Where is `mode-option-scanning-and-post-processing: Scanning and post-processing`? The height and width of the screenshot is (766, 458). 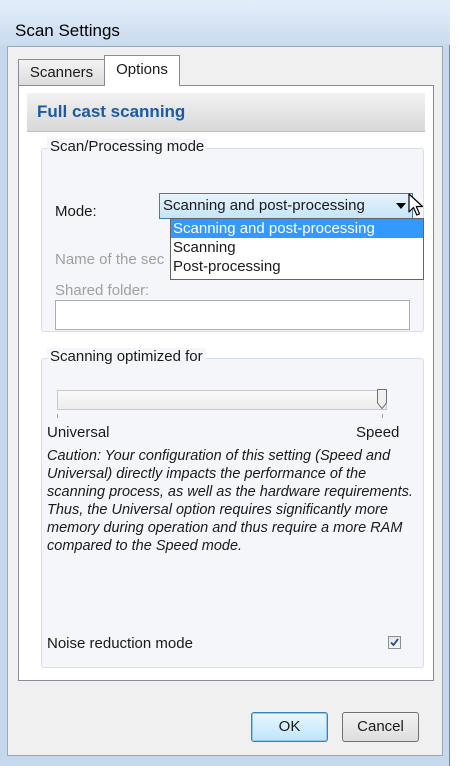
mode-option-scanning-and-post-processing: Scanning and post-processing is located at coordinates (297, 228).